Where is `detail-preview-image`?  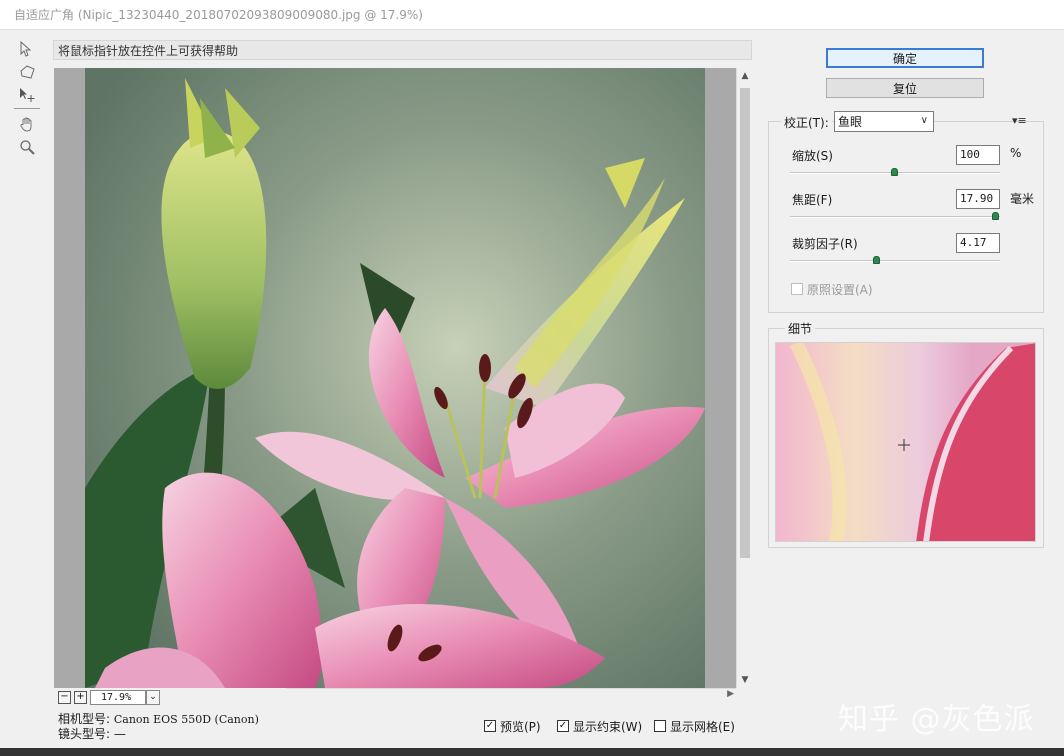
detail-preview-image is located at coordinates (905, 442).